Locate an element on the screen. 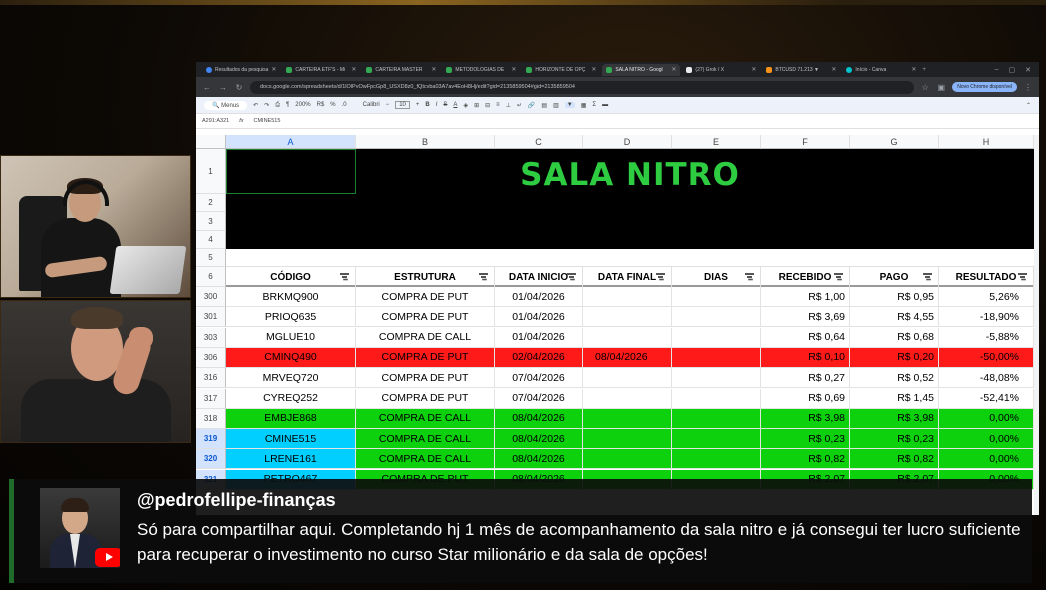  bookmark-icon: ☆ is located at coordinates (925, 87).